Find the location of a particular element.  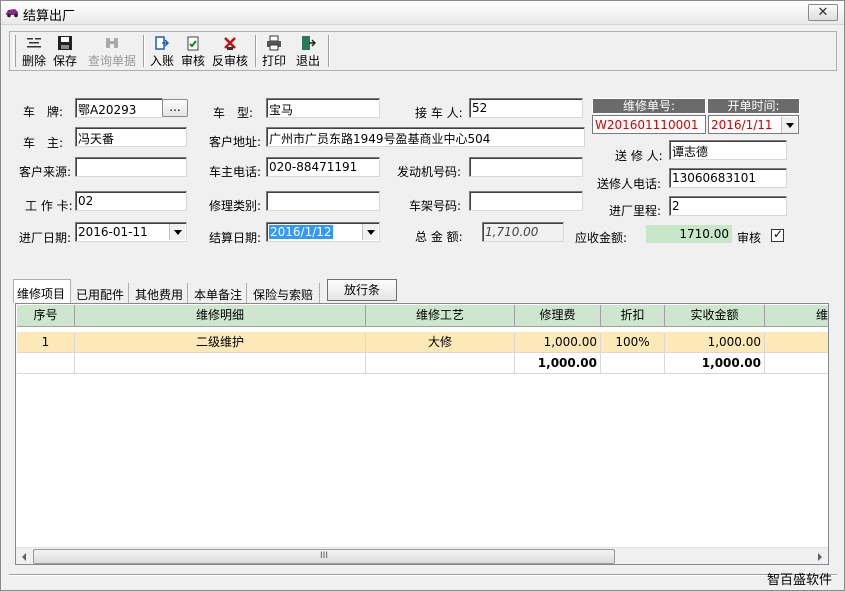

settle-date-picker: 2016/1/12 is located at coordinates (323, 232).